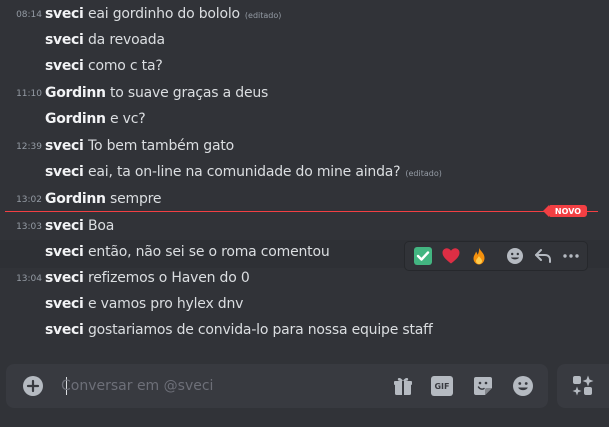  Describe the element at coordinates (128, 119) in the screenshot. I see `message-text: e vc?` at that location.